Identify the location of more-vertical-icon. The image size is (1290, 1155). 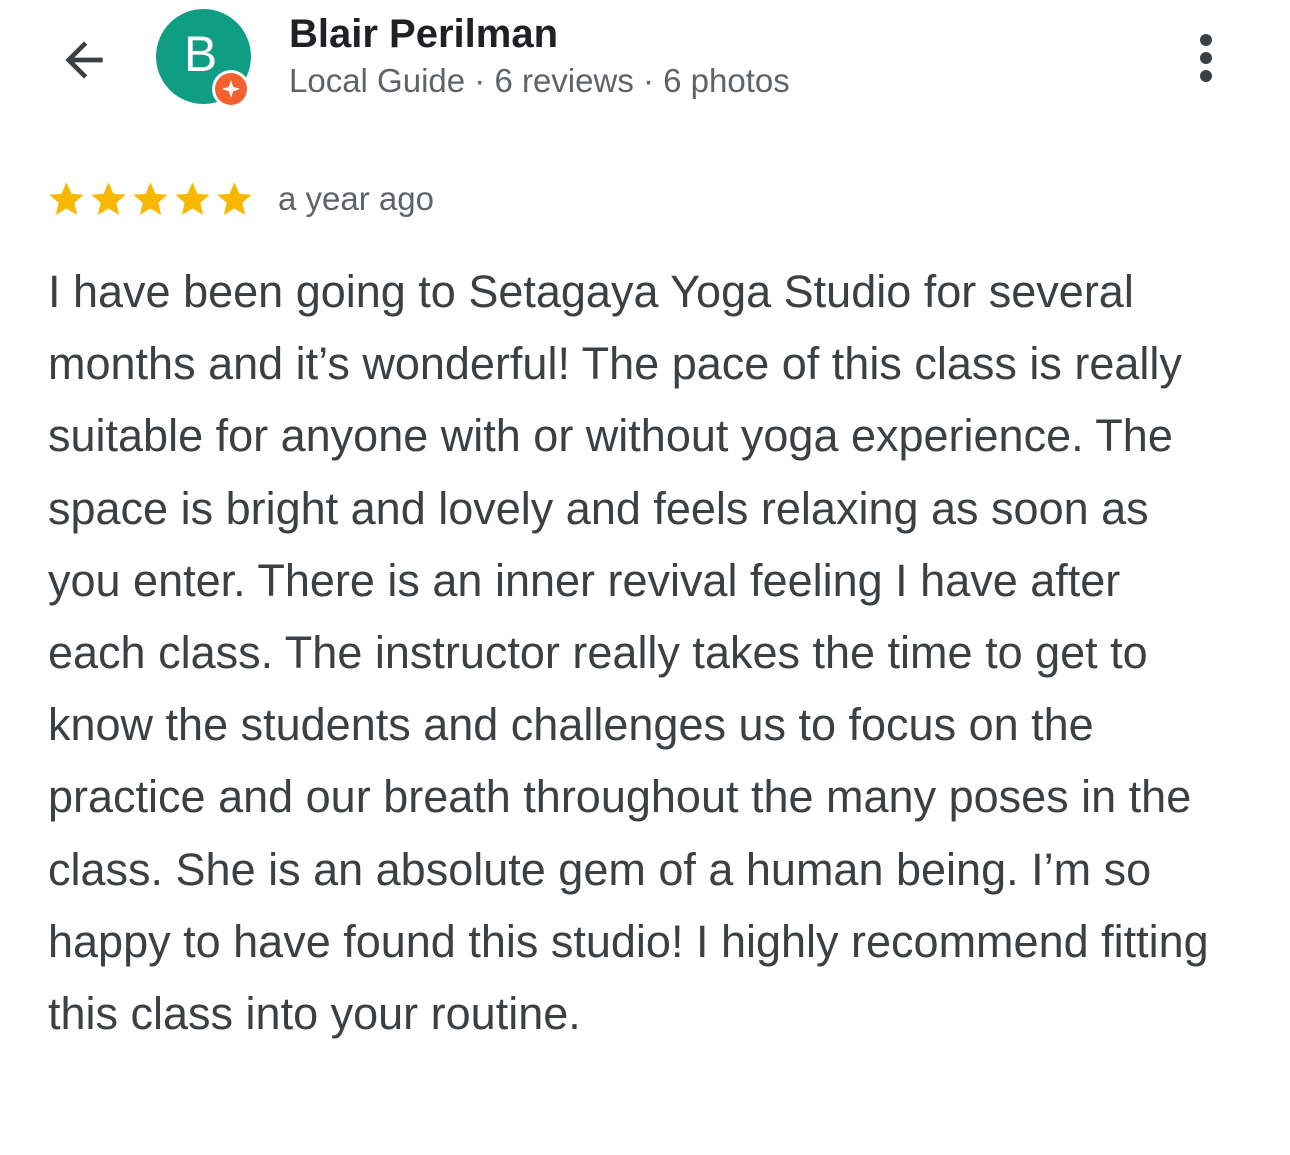
(1206, 58).